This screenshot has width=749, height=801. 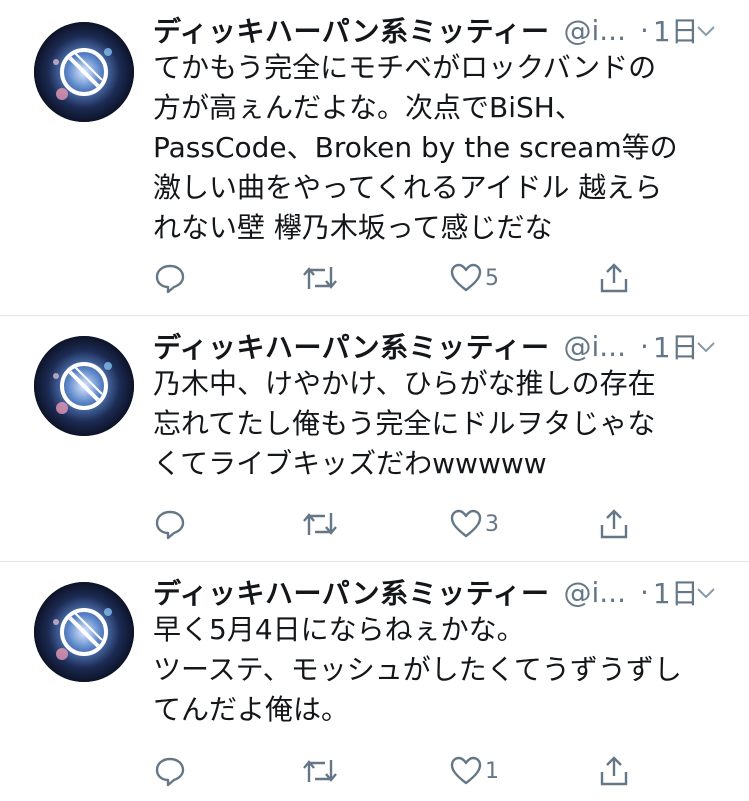 I want to click on like-button: 5, so click(x=474, y=278).